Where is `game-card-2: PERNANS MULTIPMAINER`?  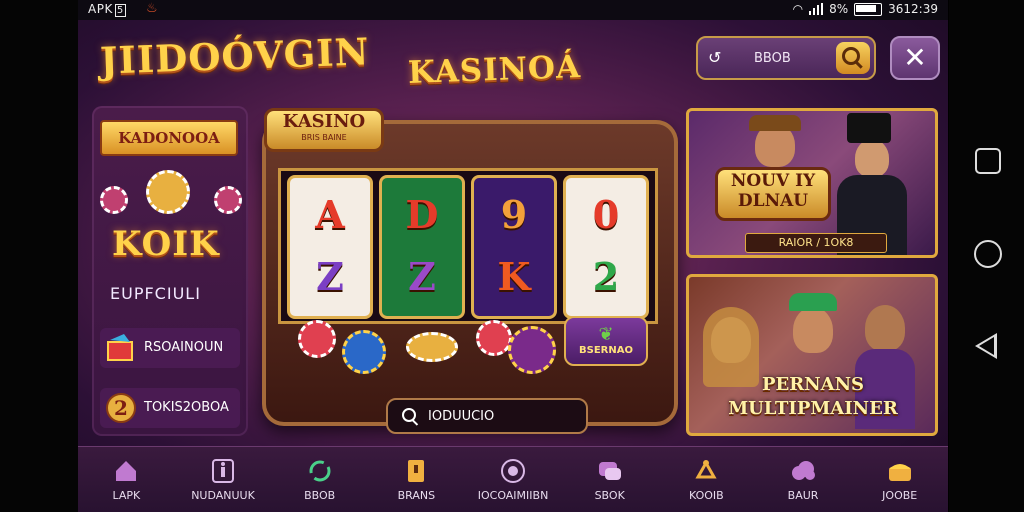
game-card-2: PERNANS MULTIPMAINER is located at coordinates (812, 355).